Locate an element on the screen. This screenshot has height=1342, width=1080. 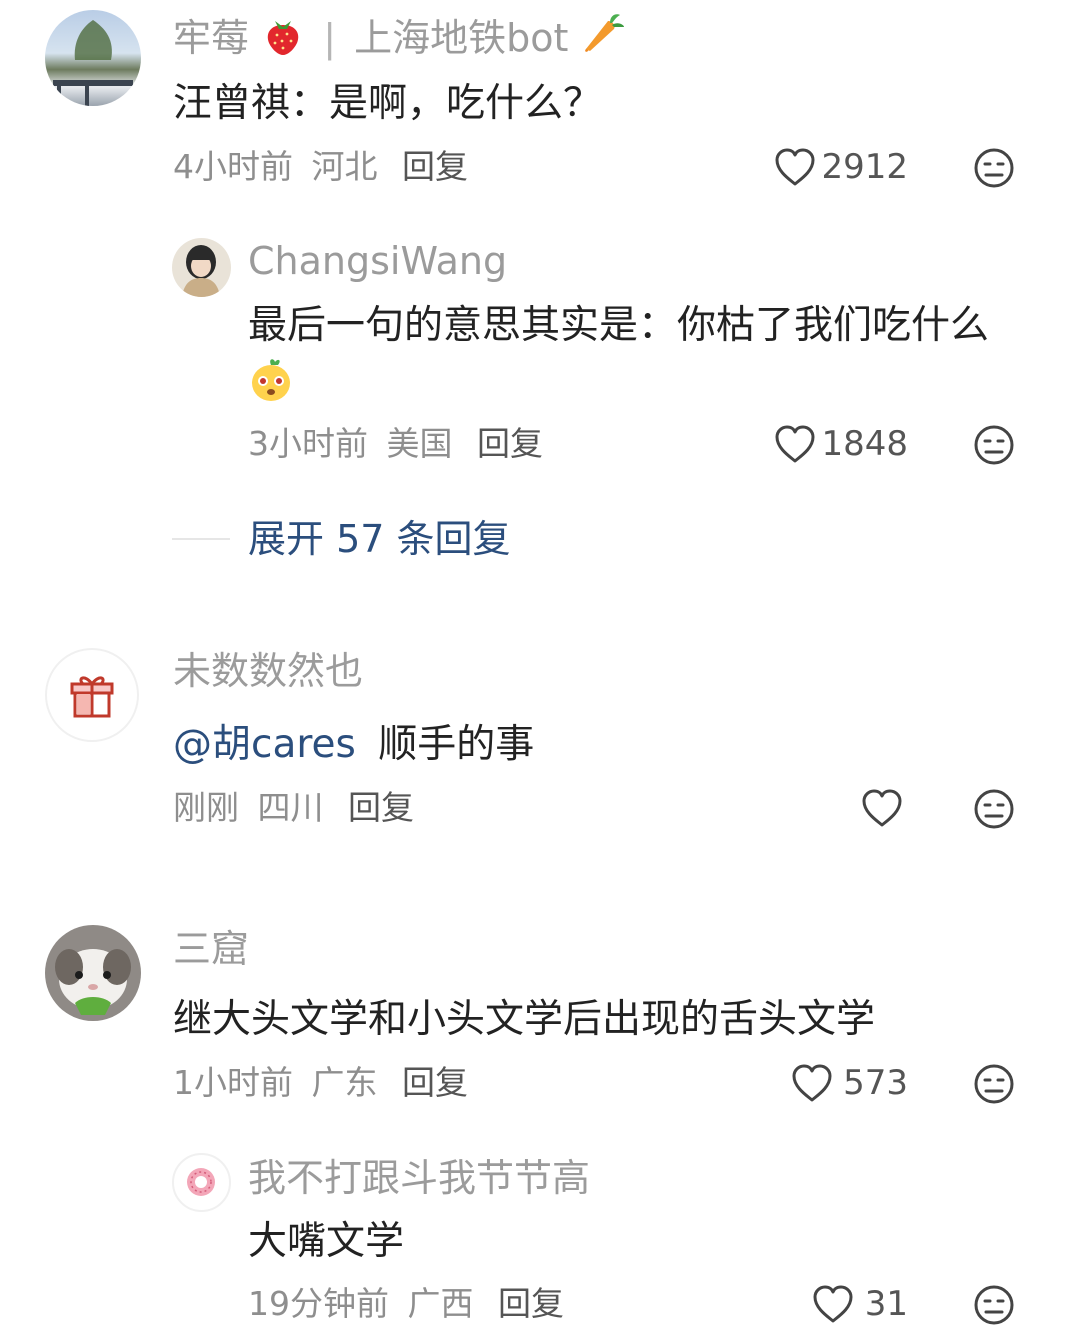
author-badge: 上海地铁bot is located at coordinates (461, 38).